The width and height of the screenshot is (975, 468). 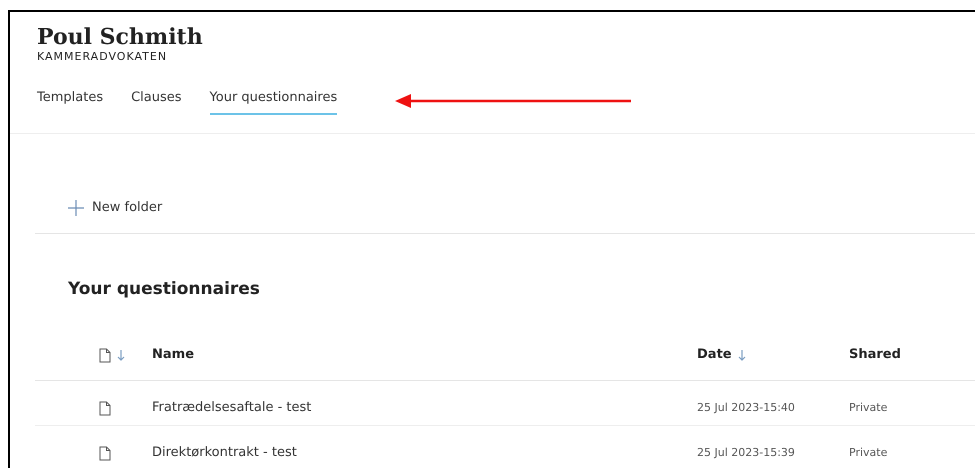 I want to click on plus-icon, so click(x=76, y=208).